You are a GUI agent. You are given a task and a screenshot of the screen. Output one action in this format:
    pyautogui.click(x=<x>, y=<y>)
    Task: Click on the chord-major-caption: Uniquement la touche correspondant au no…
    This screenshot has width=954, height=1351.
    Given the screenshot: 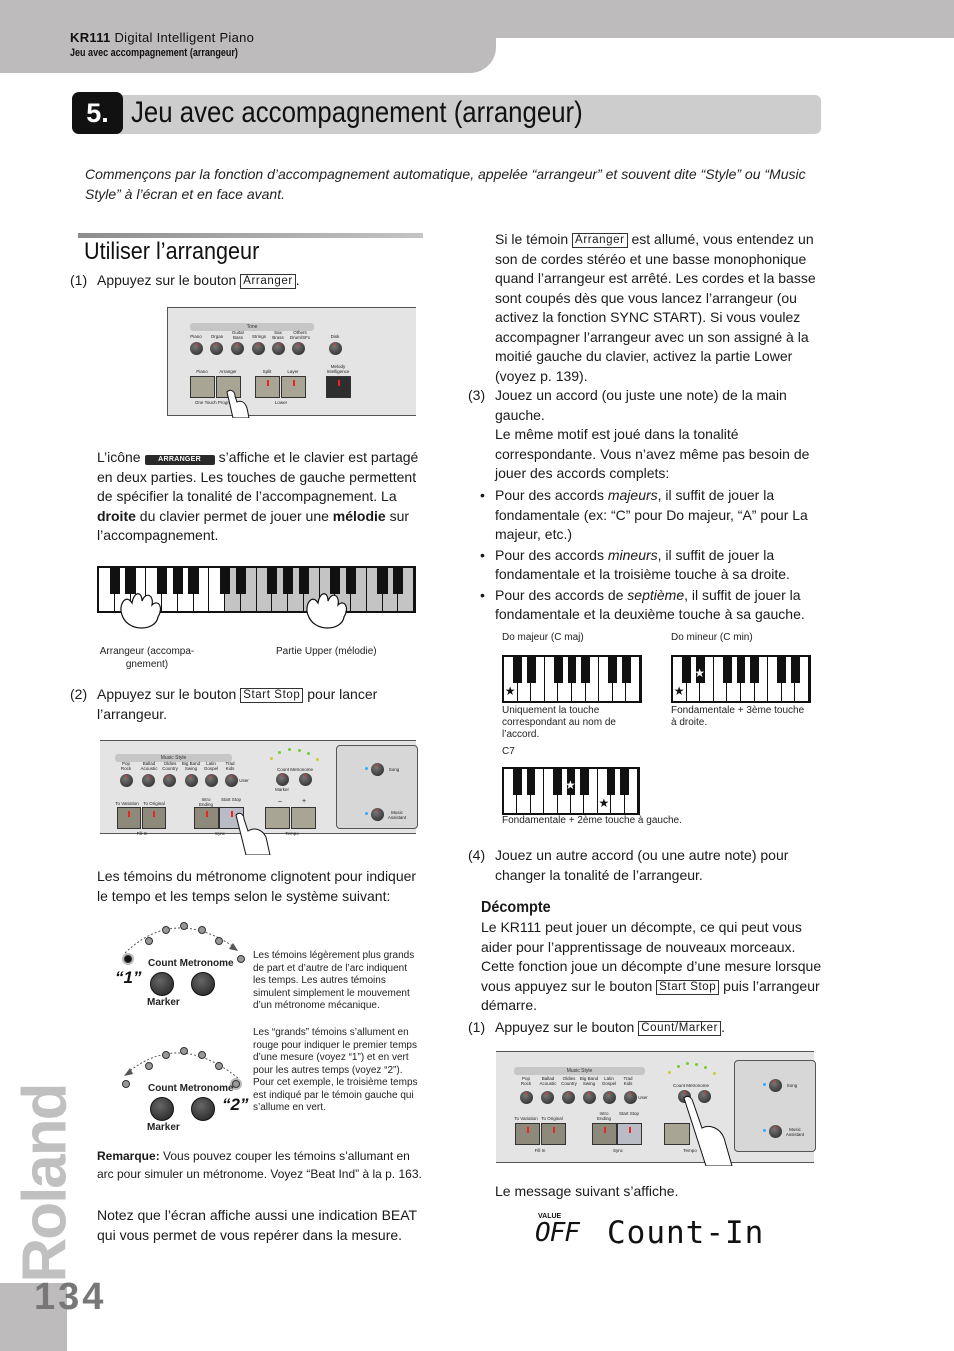 What is the action you would take?
    pyautogui.click(x=559, y=722)
    